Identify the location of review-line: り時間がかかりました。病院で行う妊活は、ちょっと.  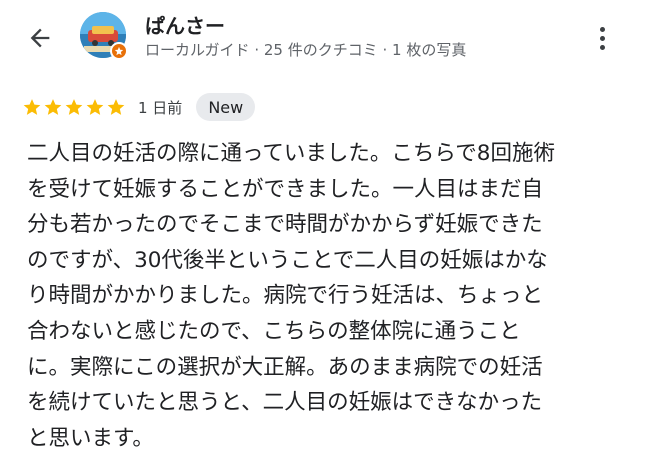
(285, 296).